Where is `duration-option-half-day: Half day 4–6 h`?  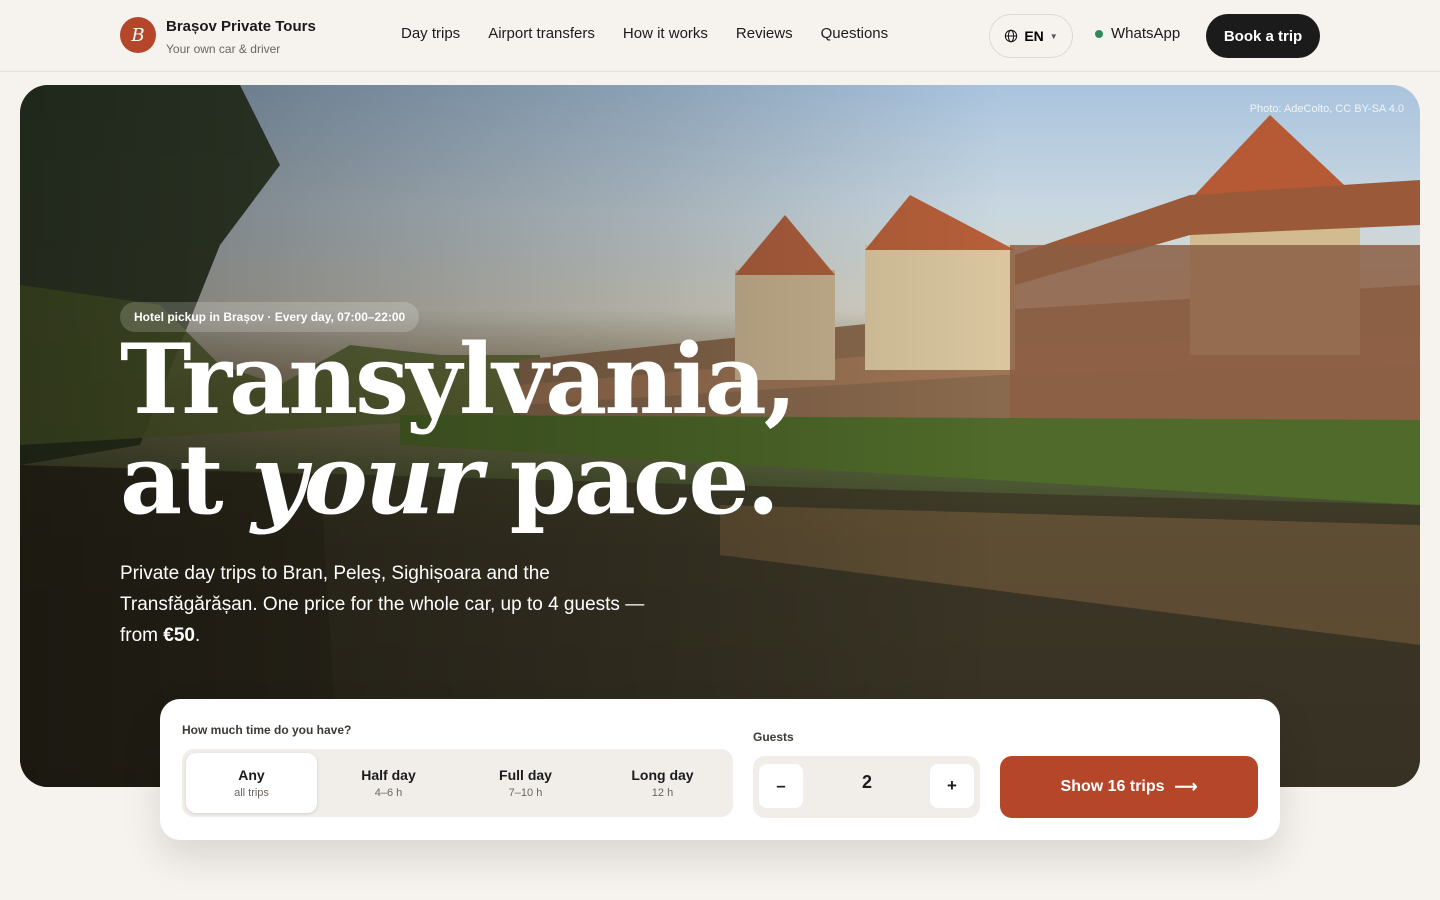 duration-option-half-day: Half day 4–6 h is located at coordinates (388, 783).